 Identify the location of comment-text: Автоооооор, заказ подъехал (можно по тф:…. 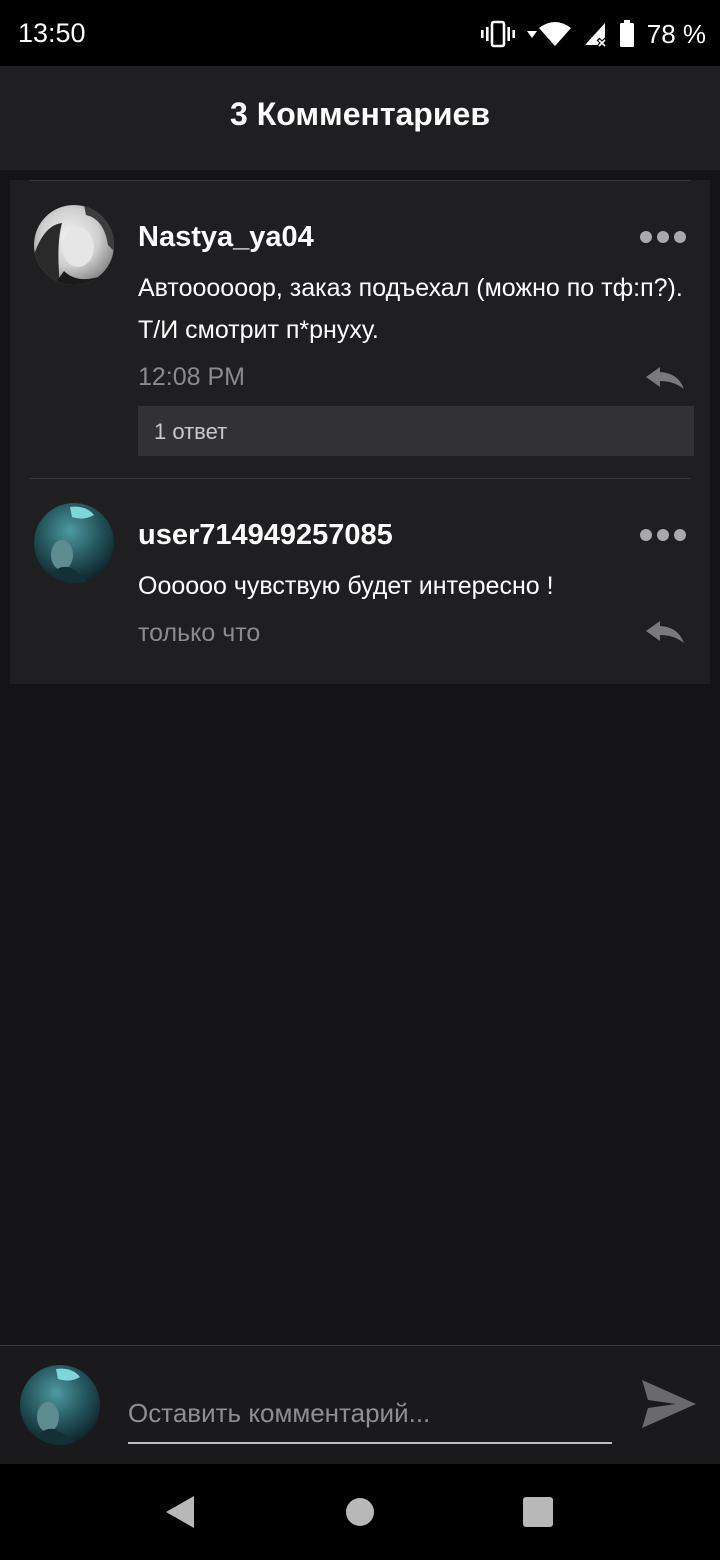
(410, 309).